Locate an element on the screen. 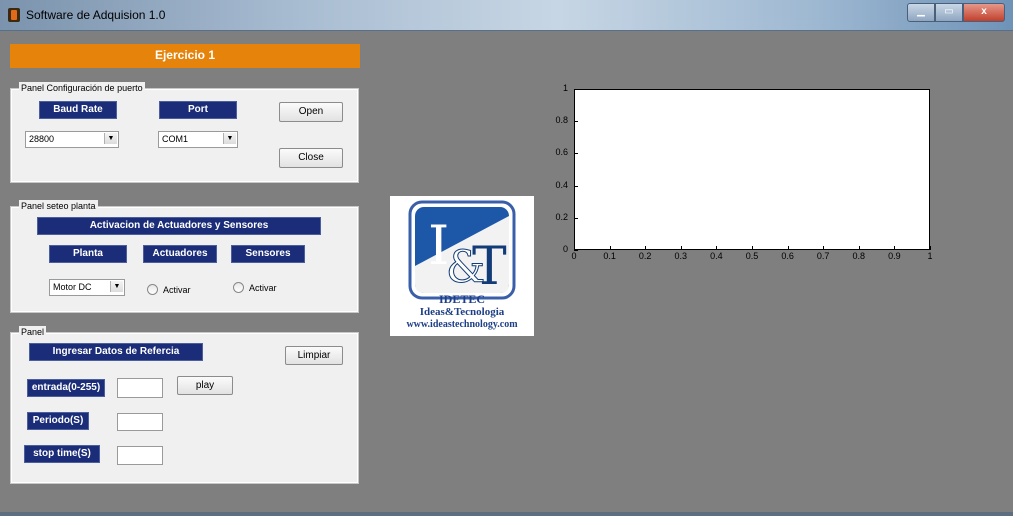 The height and width of the screenshot is (516, 1013). x-tick-label: 0.8 is located at coordinates (859, 256).